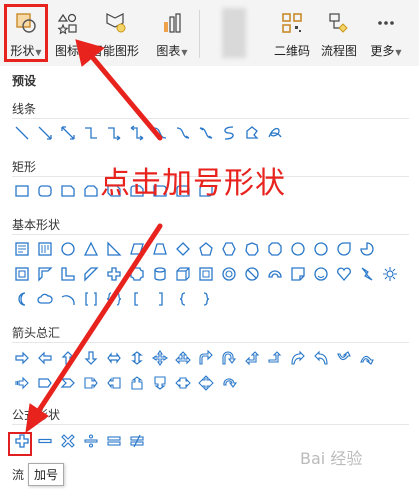  What do you see at coordinates (251, 133) in the screenshot?
I see `freeform-shape` at bounding box center [251, 133].